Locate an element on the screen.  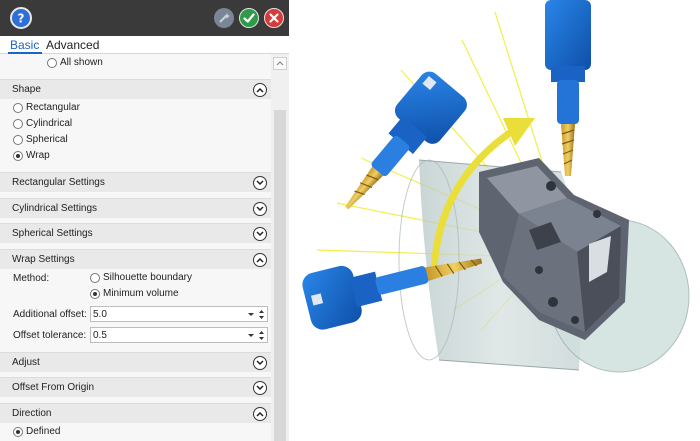
minimum-volume-radio is located at coordinates (95, 294).